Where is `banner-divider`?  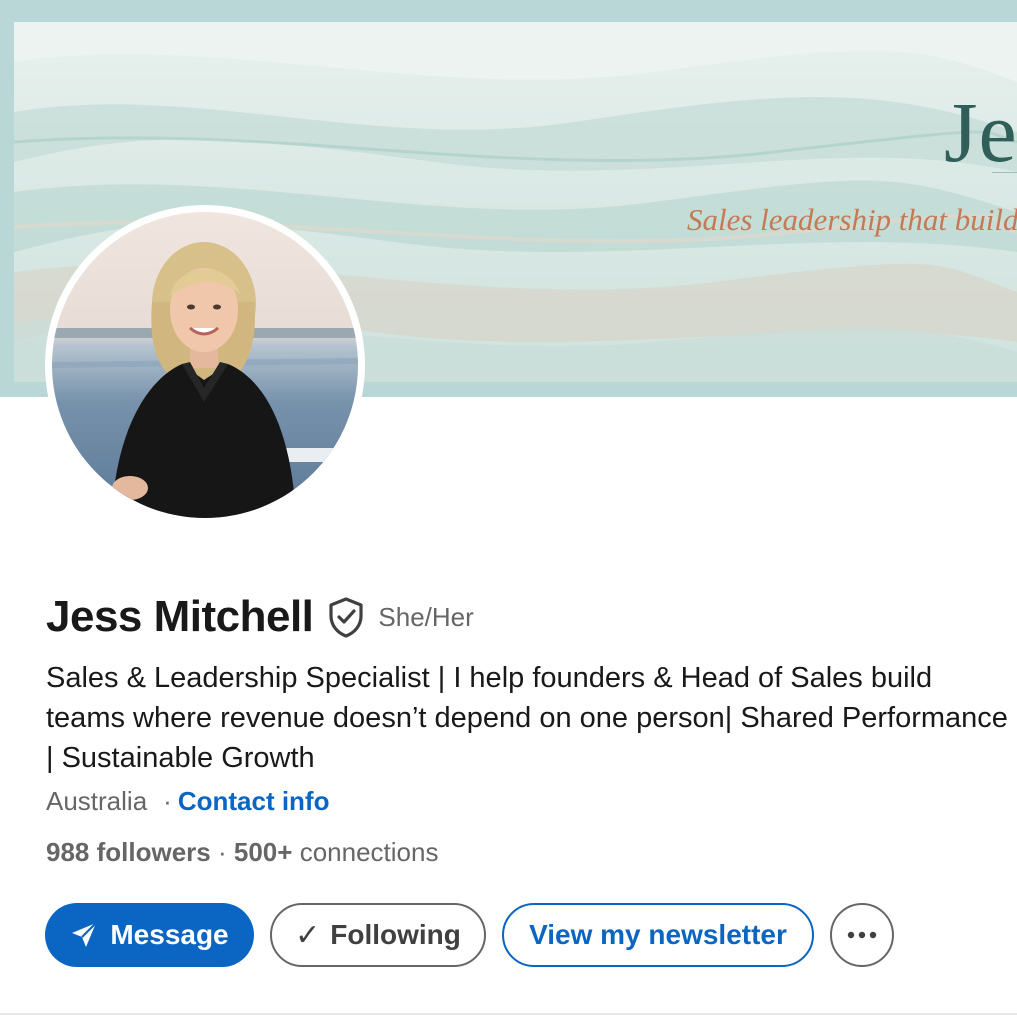 banner-divider is located at coordinates (1004, 172).